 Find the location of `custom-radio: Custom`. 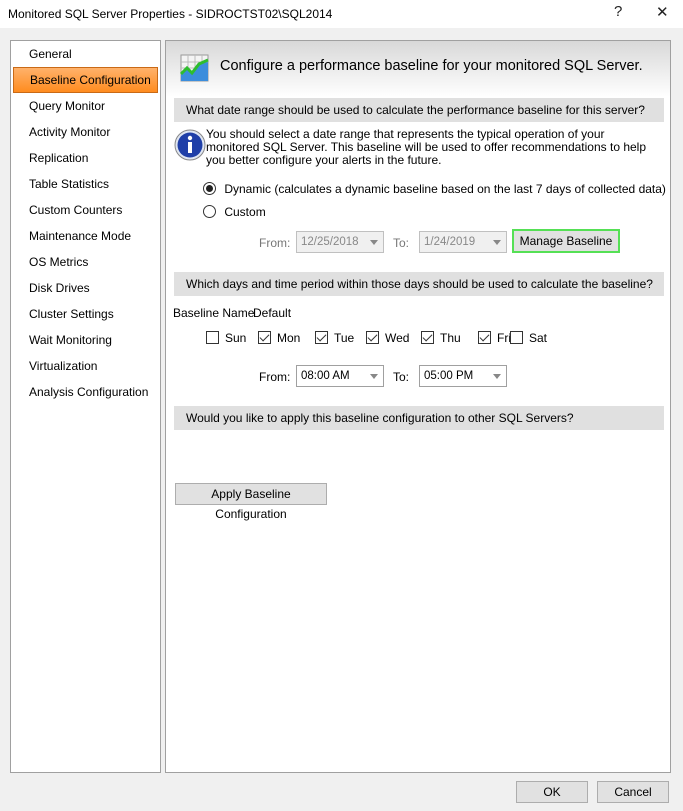

custom-radio: Custom is located at coordinates (234, 211).